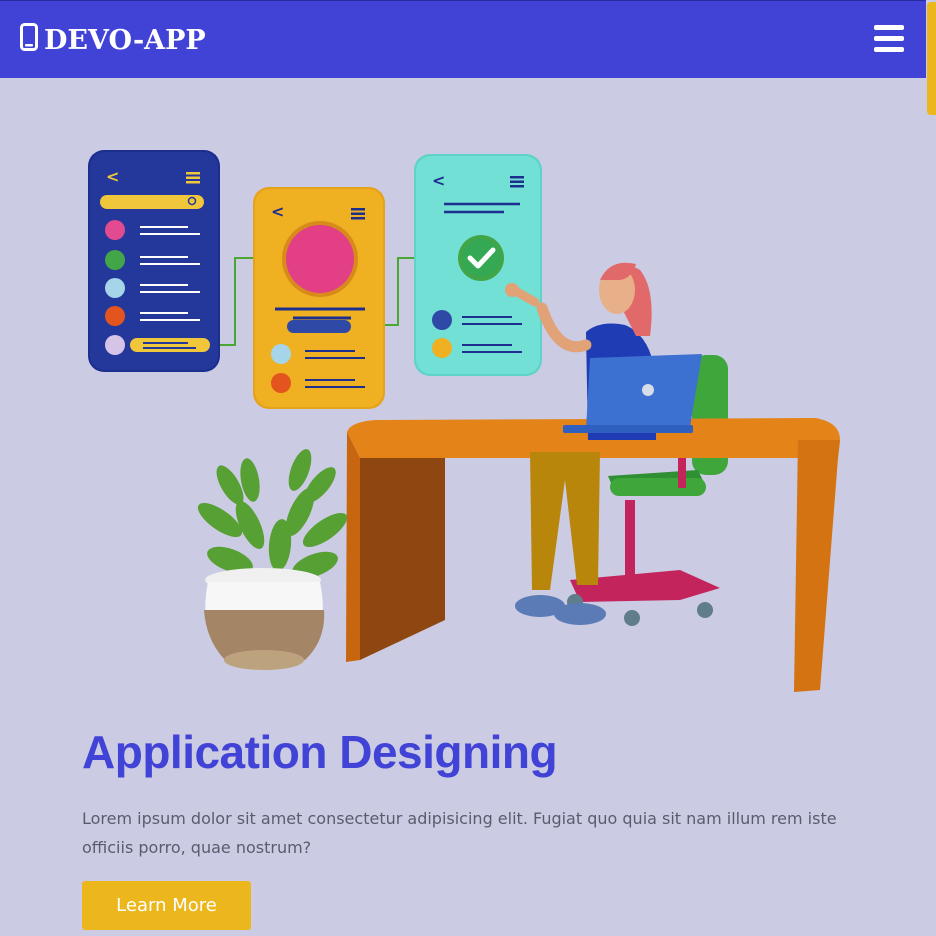  I want to click on navbar: DEVO-APP, so click(463, 39).